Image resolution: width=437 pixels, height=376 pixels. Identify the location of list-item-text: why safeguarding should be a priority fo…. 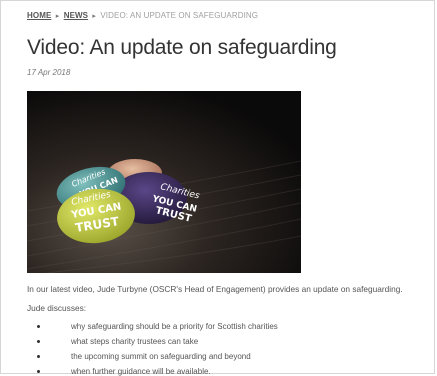
(174, 326).